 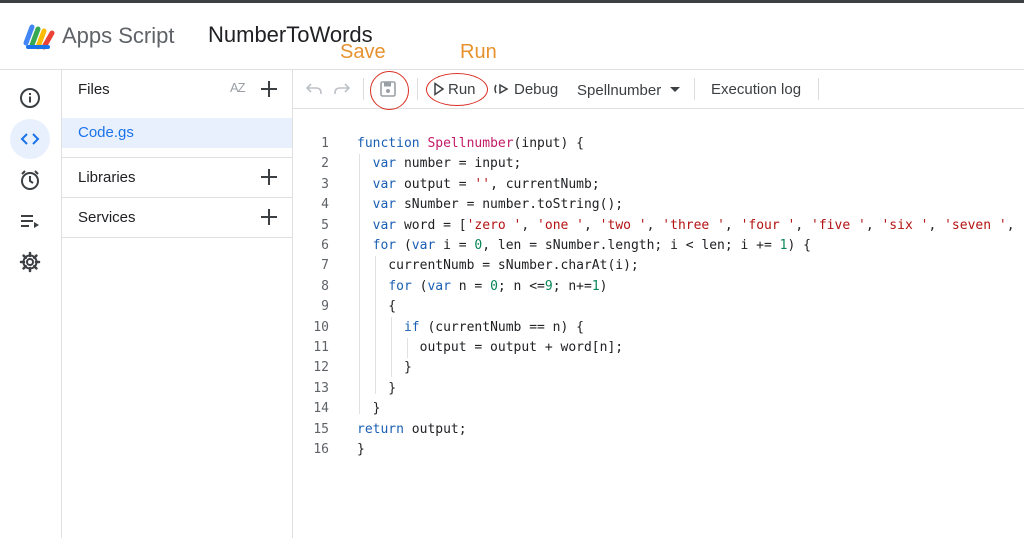 I want to click on line-number: 15, so click(x=321, y=429).